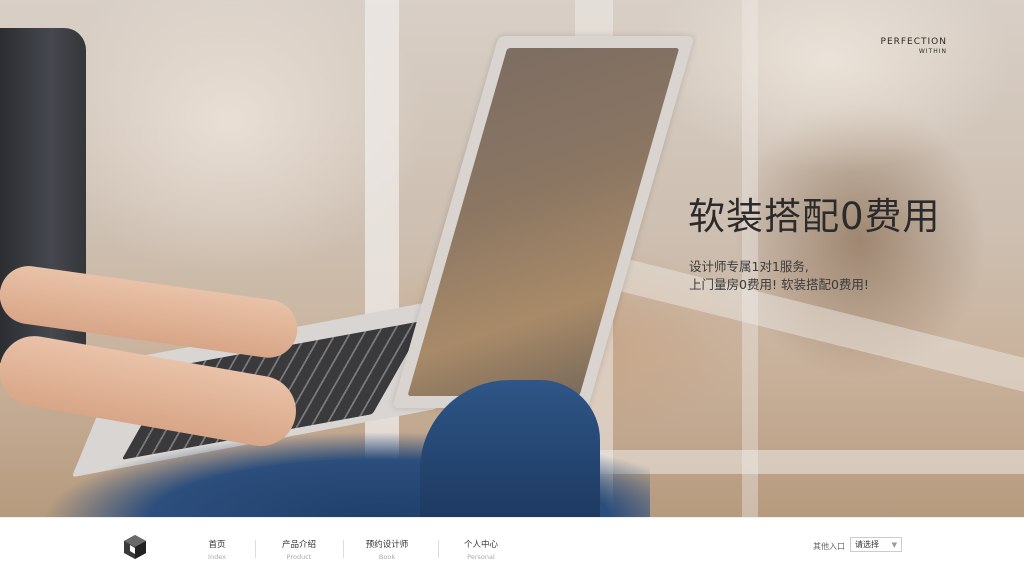  What do you see at coordinates (894, 544) in the screenshot?
I see `chevron-down-icon: ▼` at bounding box center [894, 544].